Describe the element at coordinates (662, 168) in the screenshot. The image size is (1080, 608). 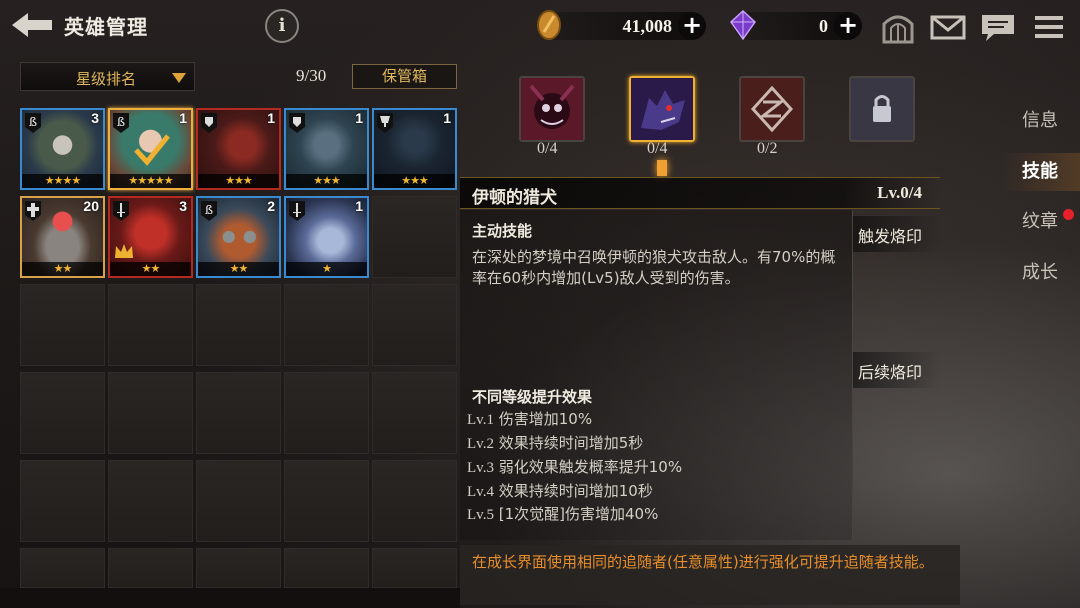
I see `selection-indicator` at that location.